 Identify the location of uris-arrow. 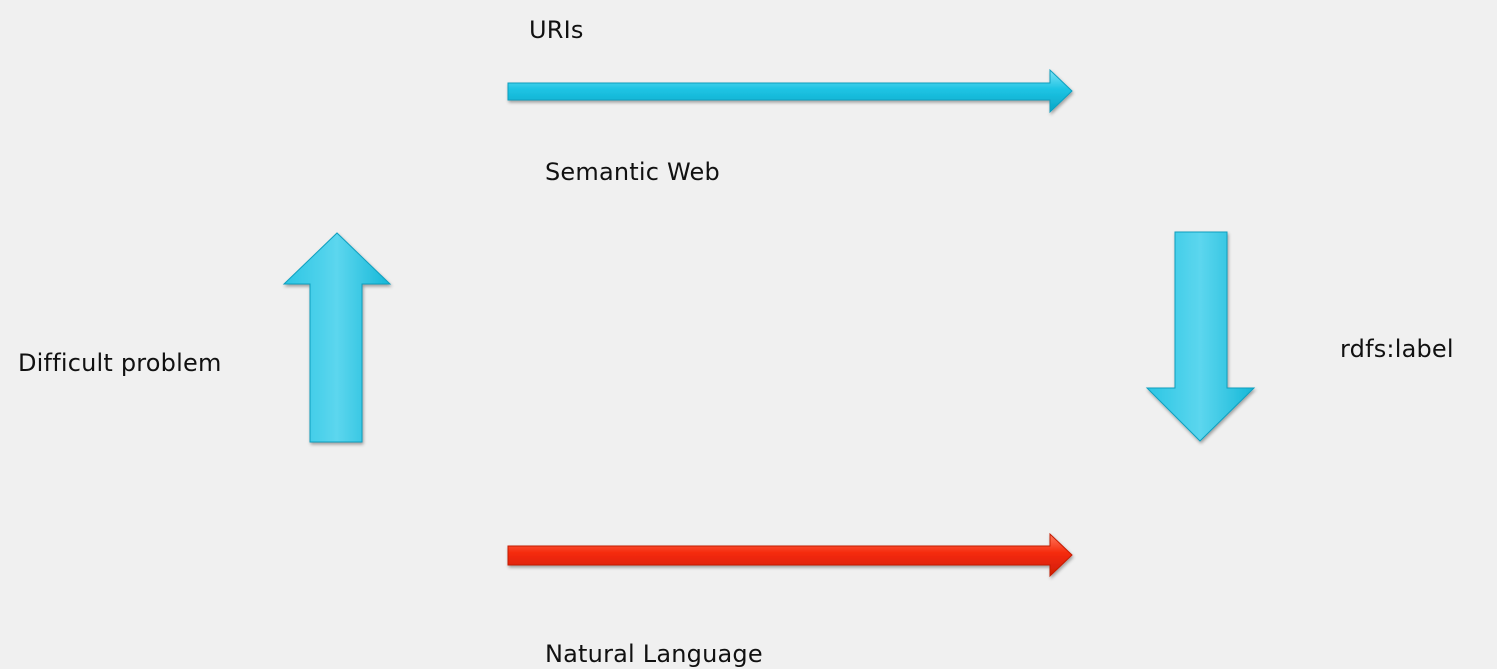
(790, 91).